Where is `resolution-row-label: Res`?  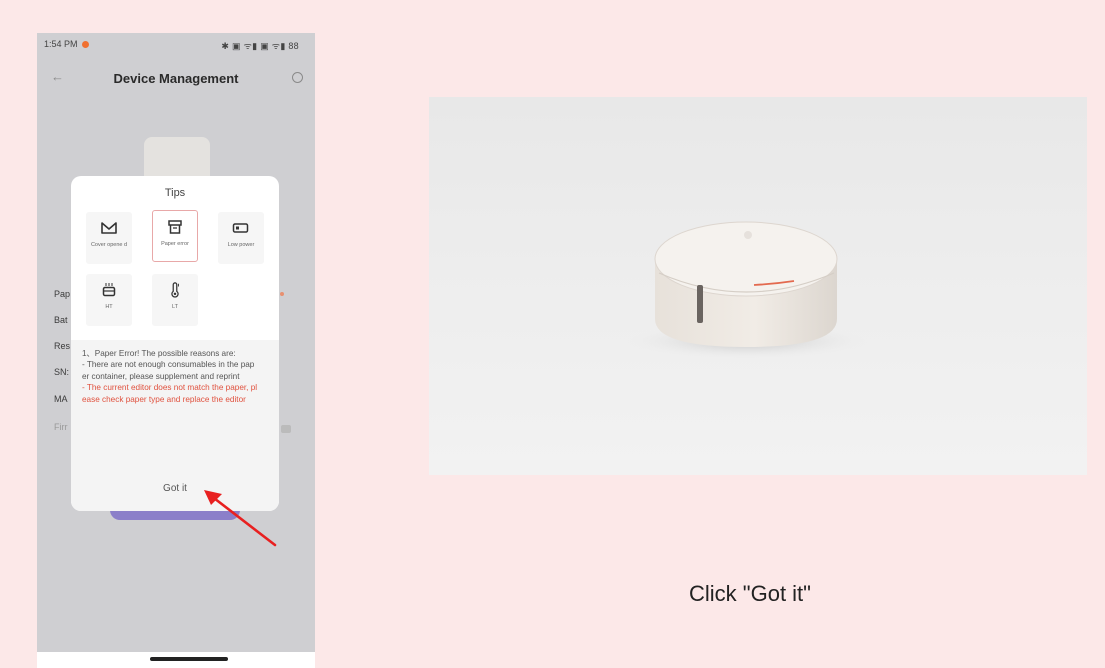 resolution-row-label: Res is located at coordinates (62, 346).